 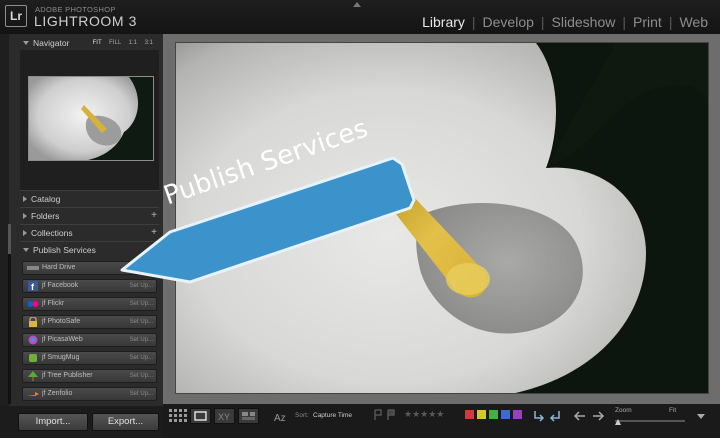 I want to click on loupe-view-button, so click(x=200, y=416).